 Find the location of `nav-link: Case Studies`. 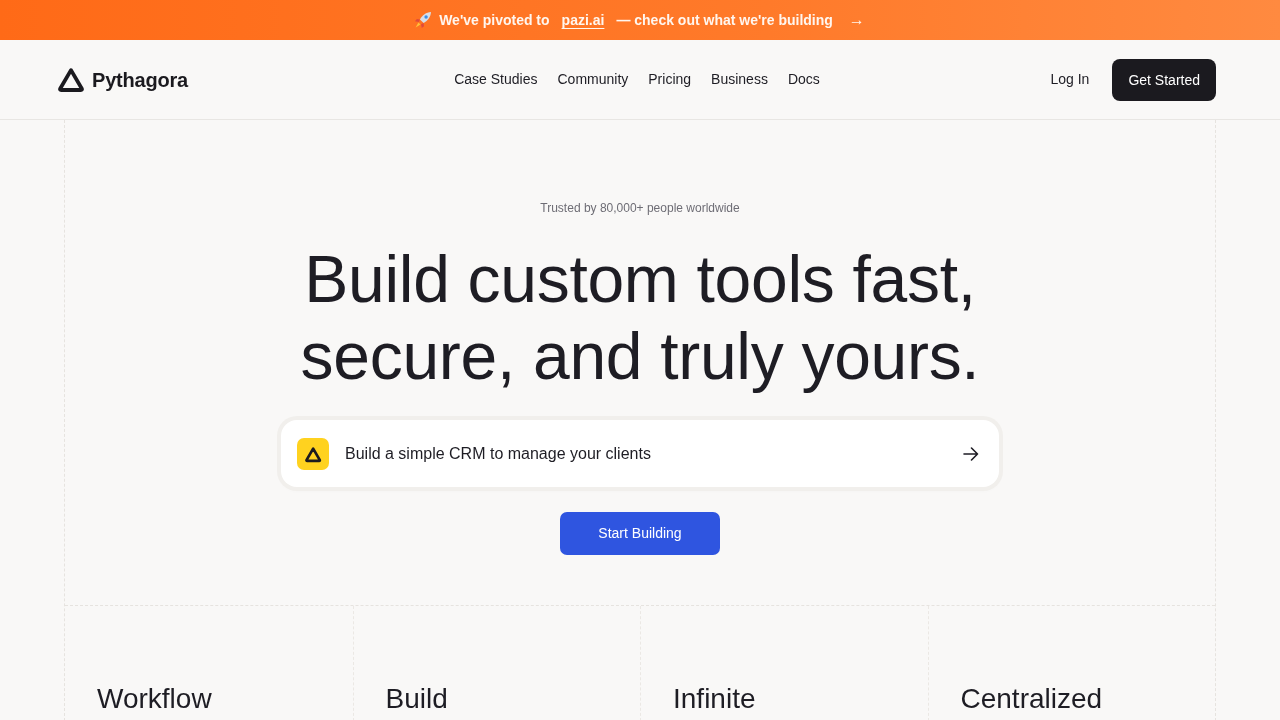

nav-link: Case Studies is located at coordinates (496, 79).